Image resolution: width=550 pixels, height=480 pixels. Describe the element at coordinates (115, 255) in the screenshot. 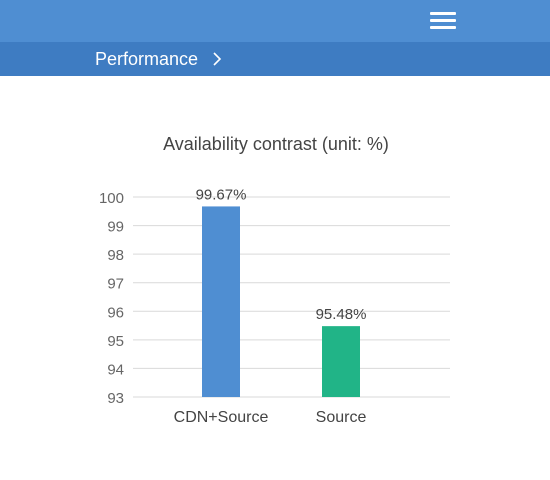

I see `y-tick-label: 98` at that location.